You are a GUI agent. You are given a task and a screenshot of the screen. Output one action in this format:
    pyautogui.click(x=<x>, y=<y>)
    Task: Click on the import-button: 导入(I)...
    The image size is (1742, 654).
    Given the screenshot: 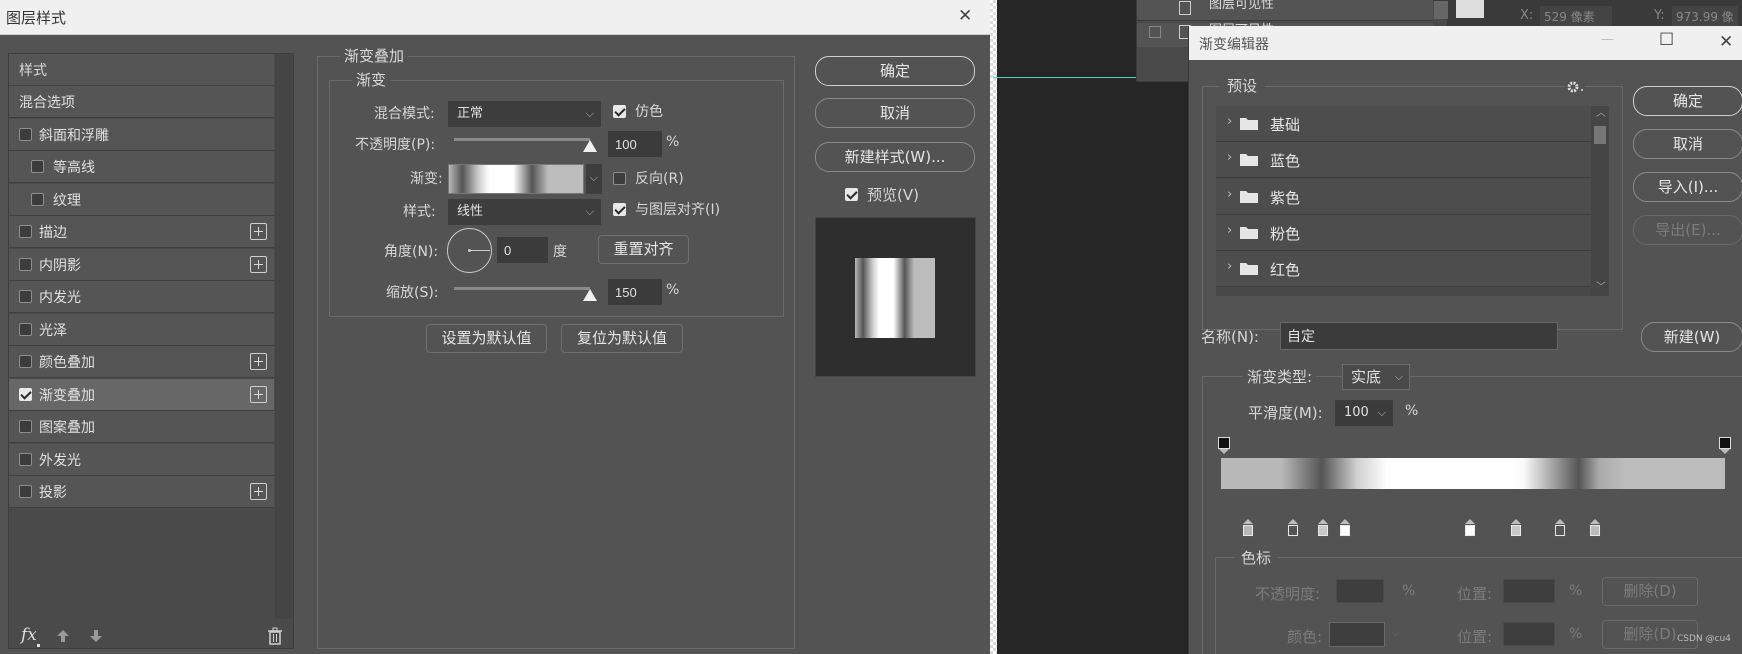 What is the action you would take?
    pyautogui.click(x=1687, y=187)
    